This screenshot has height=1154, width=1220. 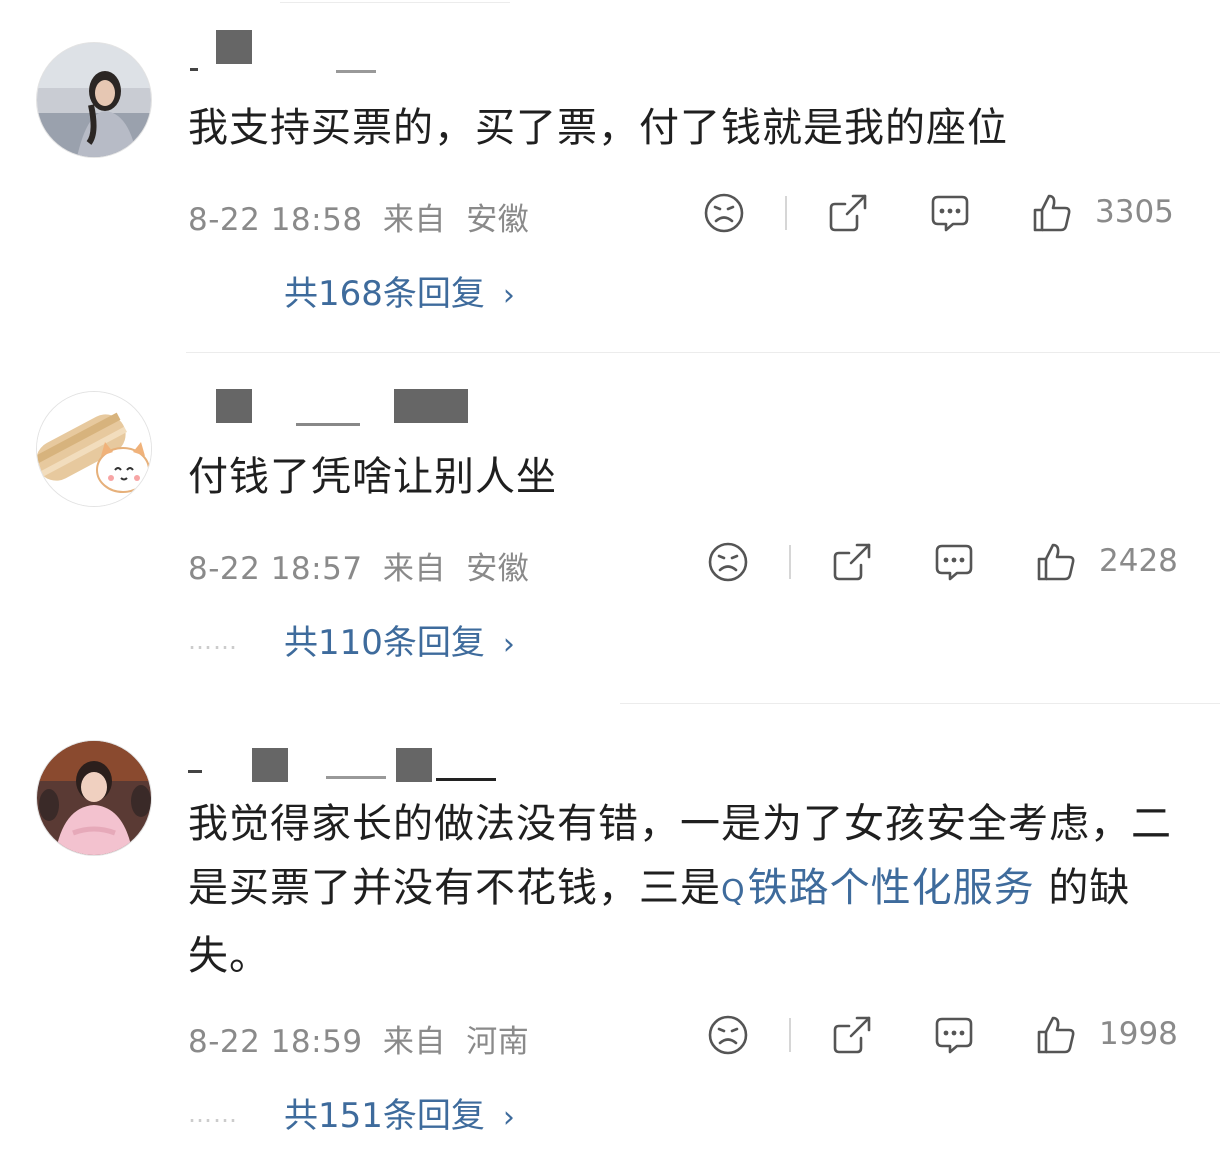 I want to click on reply-row: …… 共110条回复 ›, so click(x=438, y=640).